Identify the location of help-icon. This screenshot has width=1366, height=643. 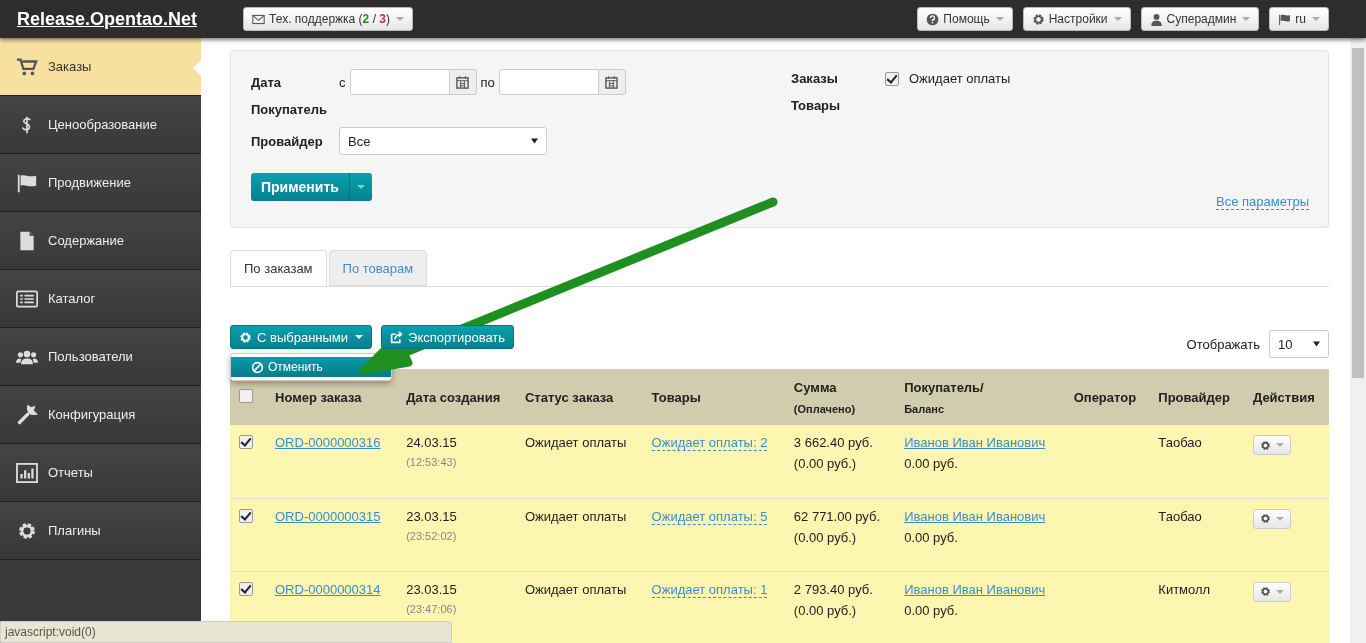
(933, 19).